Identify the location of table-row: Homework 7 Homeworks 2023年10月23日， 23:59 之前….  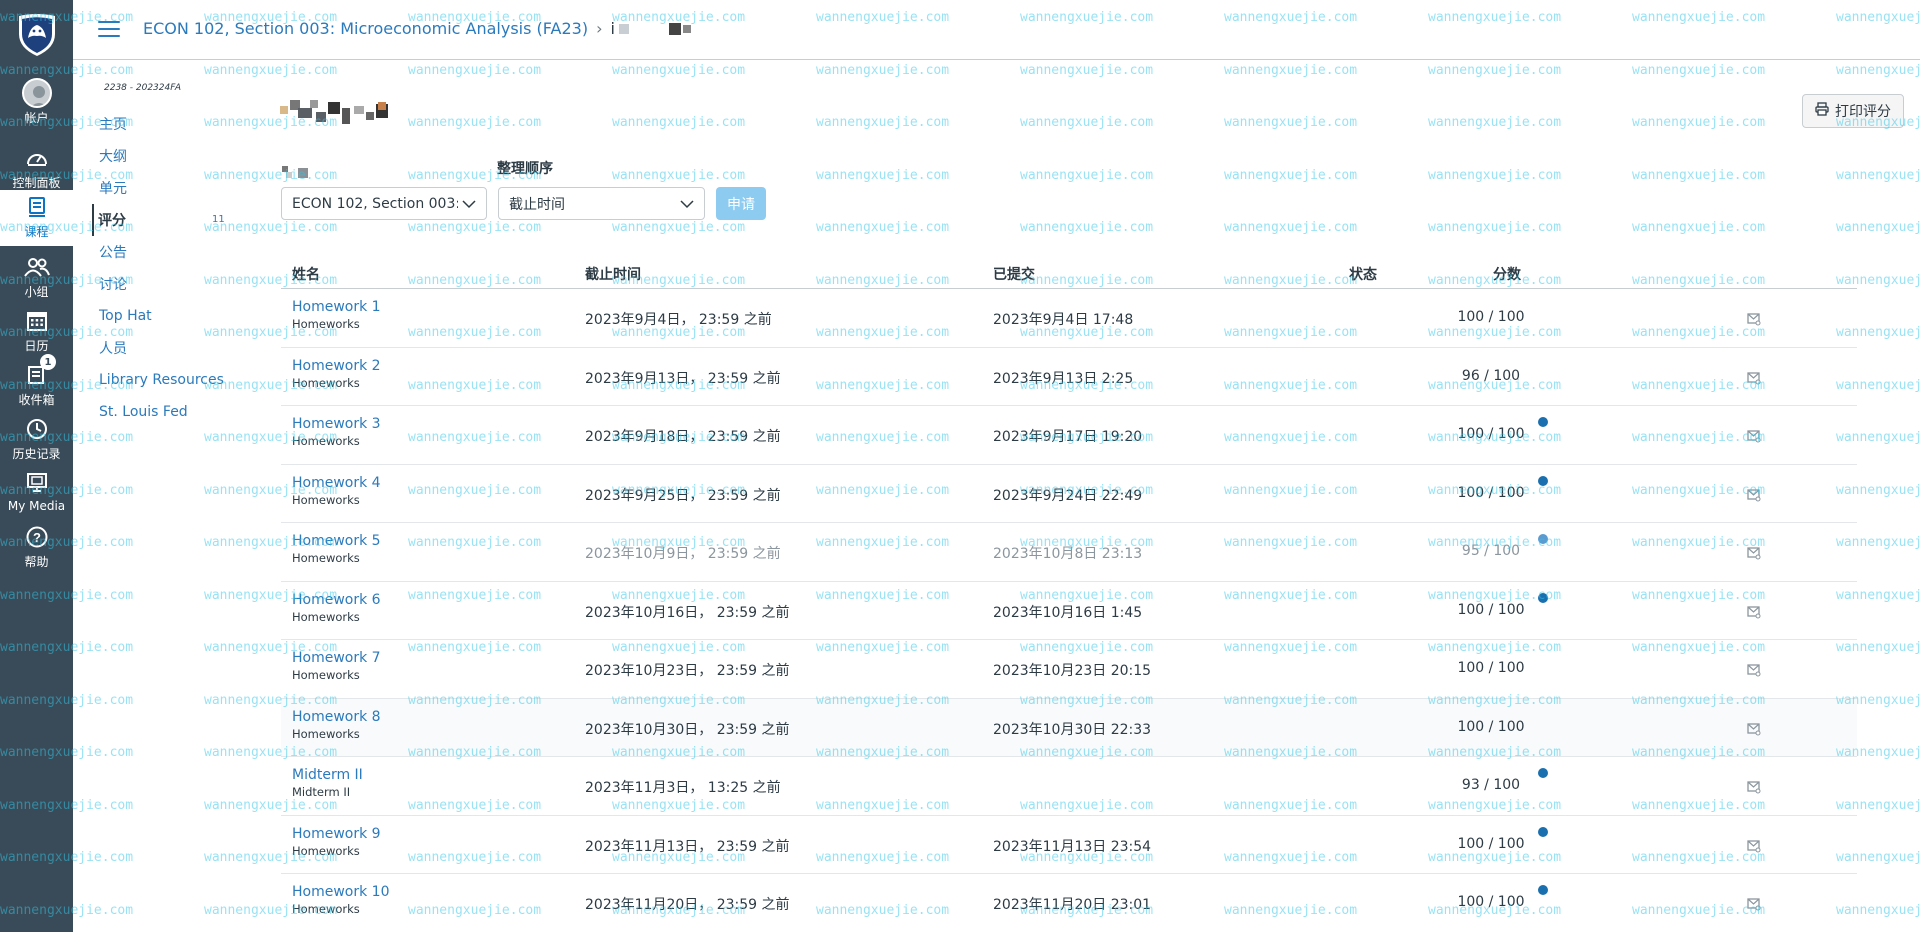
(1069, 669).